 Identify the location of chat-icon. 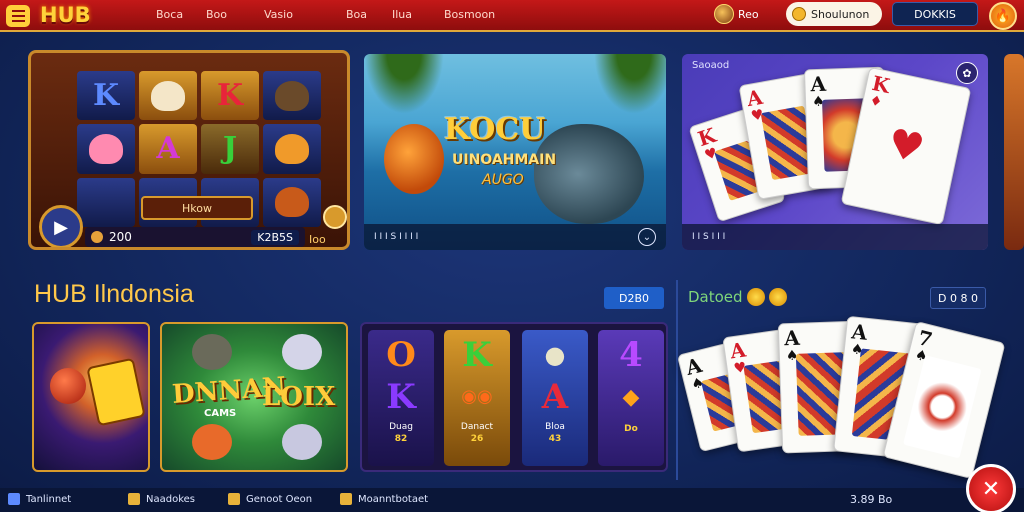
(134, 499).